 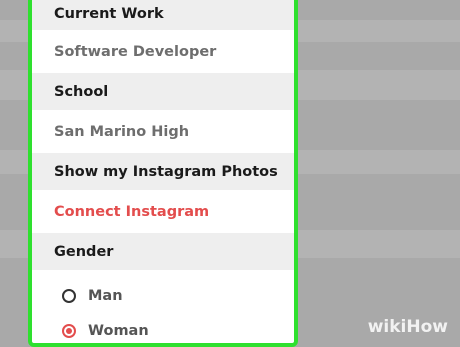 I want to click on school-label: School, so click(x=81, y=91).